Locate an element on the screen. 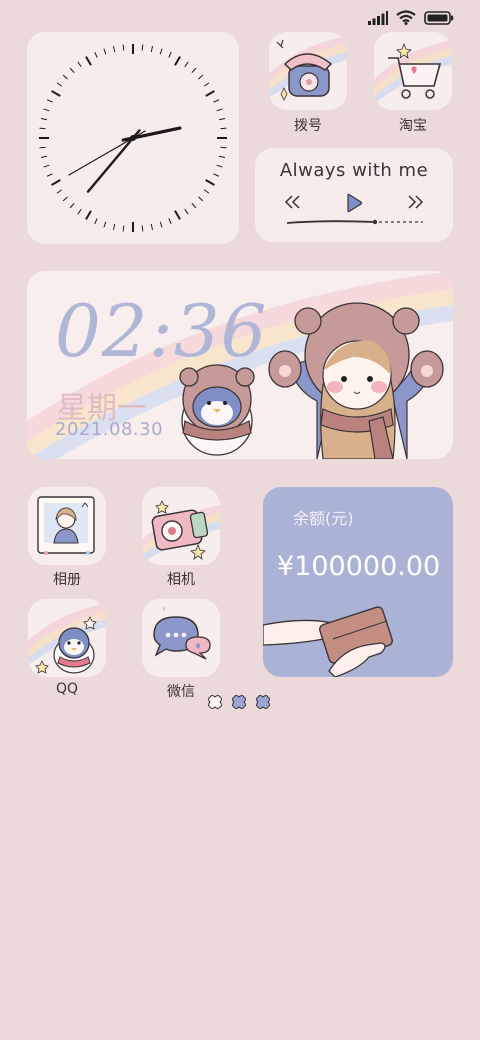 The image size is (480, 1040). app-qq is located at coordinates (67, 638).